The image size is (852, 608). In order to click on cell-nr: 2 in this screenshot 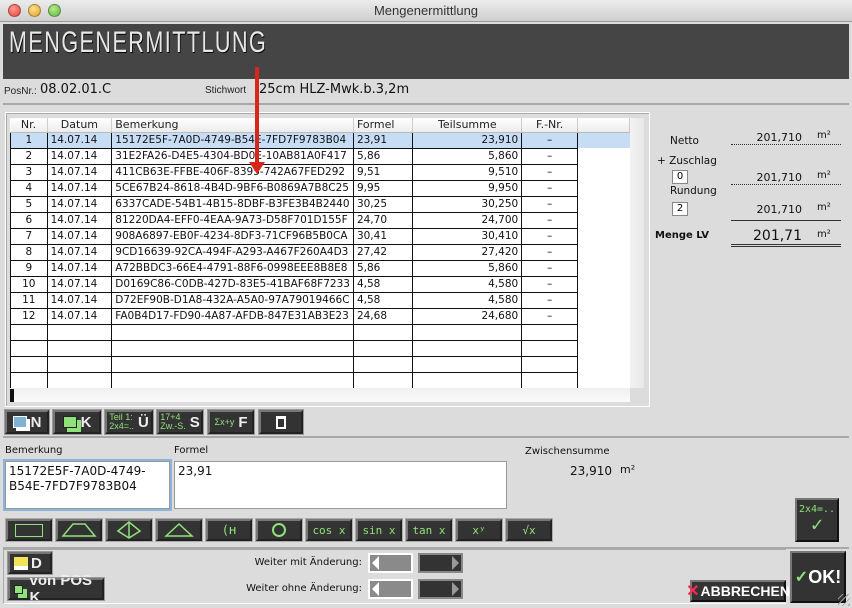, I will do `click(29, 156)`.